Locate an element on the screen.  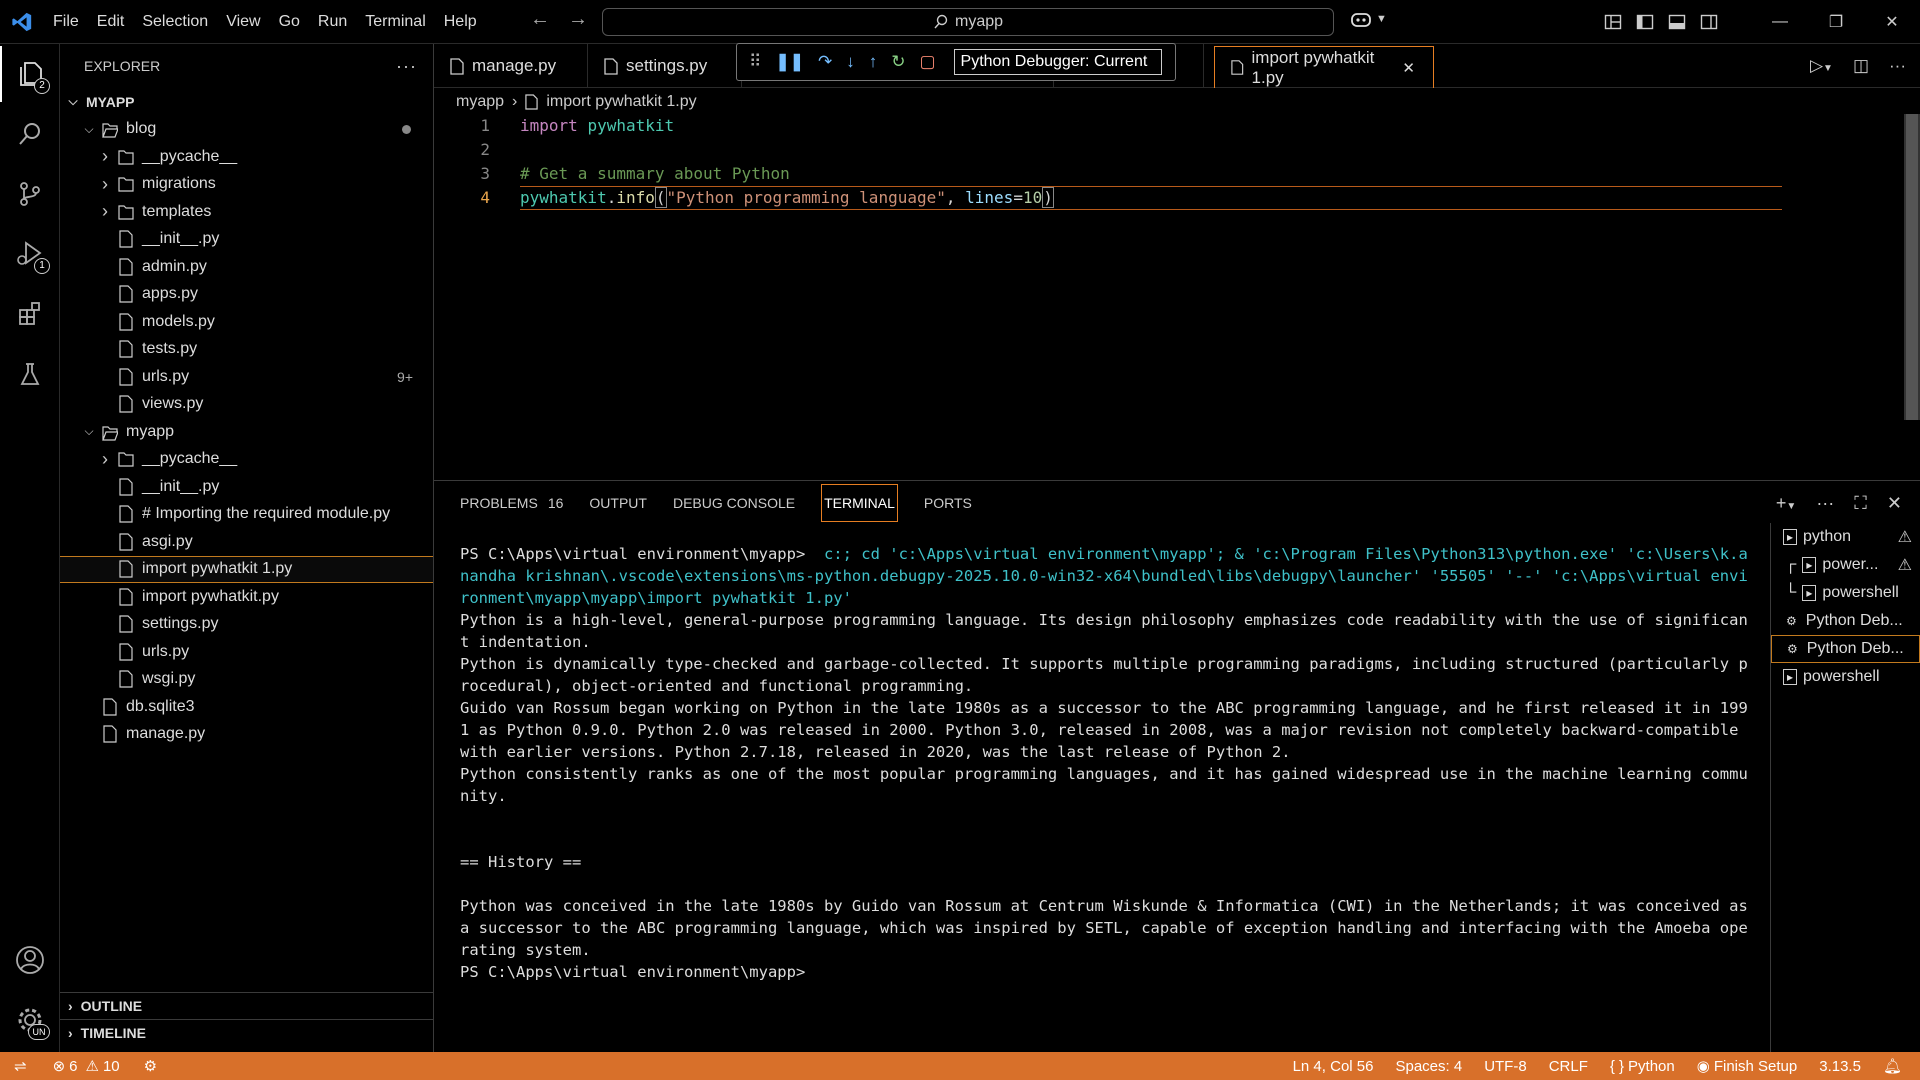
indentation: Spaces: 4 is located at coordinates (1428, 1066).